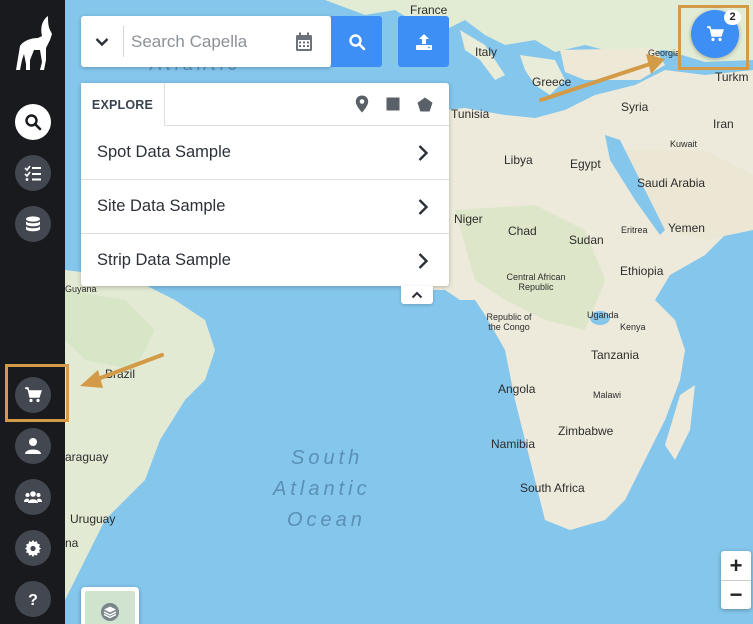 The height and width of the screenshot is (624, 753). I want to click on map-label: Brazil, so click(120, 374).